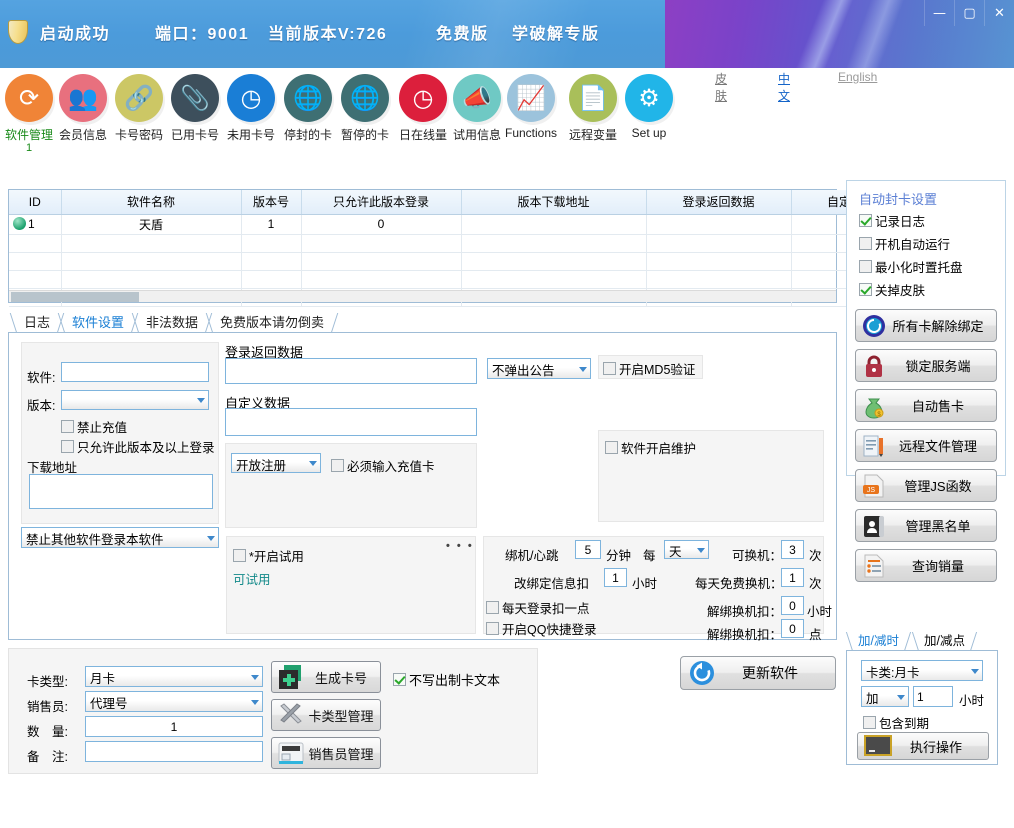 The image size is (1014, 828). Describe the element at coordinates (538, 607) in the screenshot. I see `checkbox-daily-deduct: 每天登录扣一点` at that location.